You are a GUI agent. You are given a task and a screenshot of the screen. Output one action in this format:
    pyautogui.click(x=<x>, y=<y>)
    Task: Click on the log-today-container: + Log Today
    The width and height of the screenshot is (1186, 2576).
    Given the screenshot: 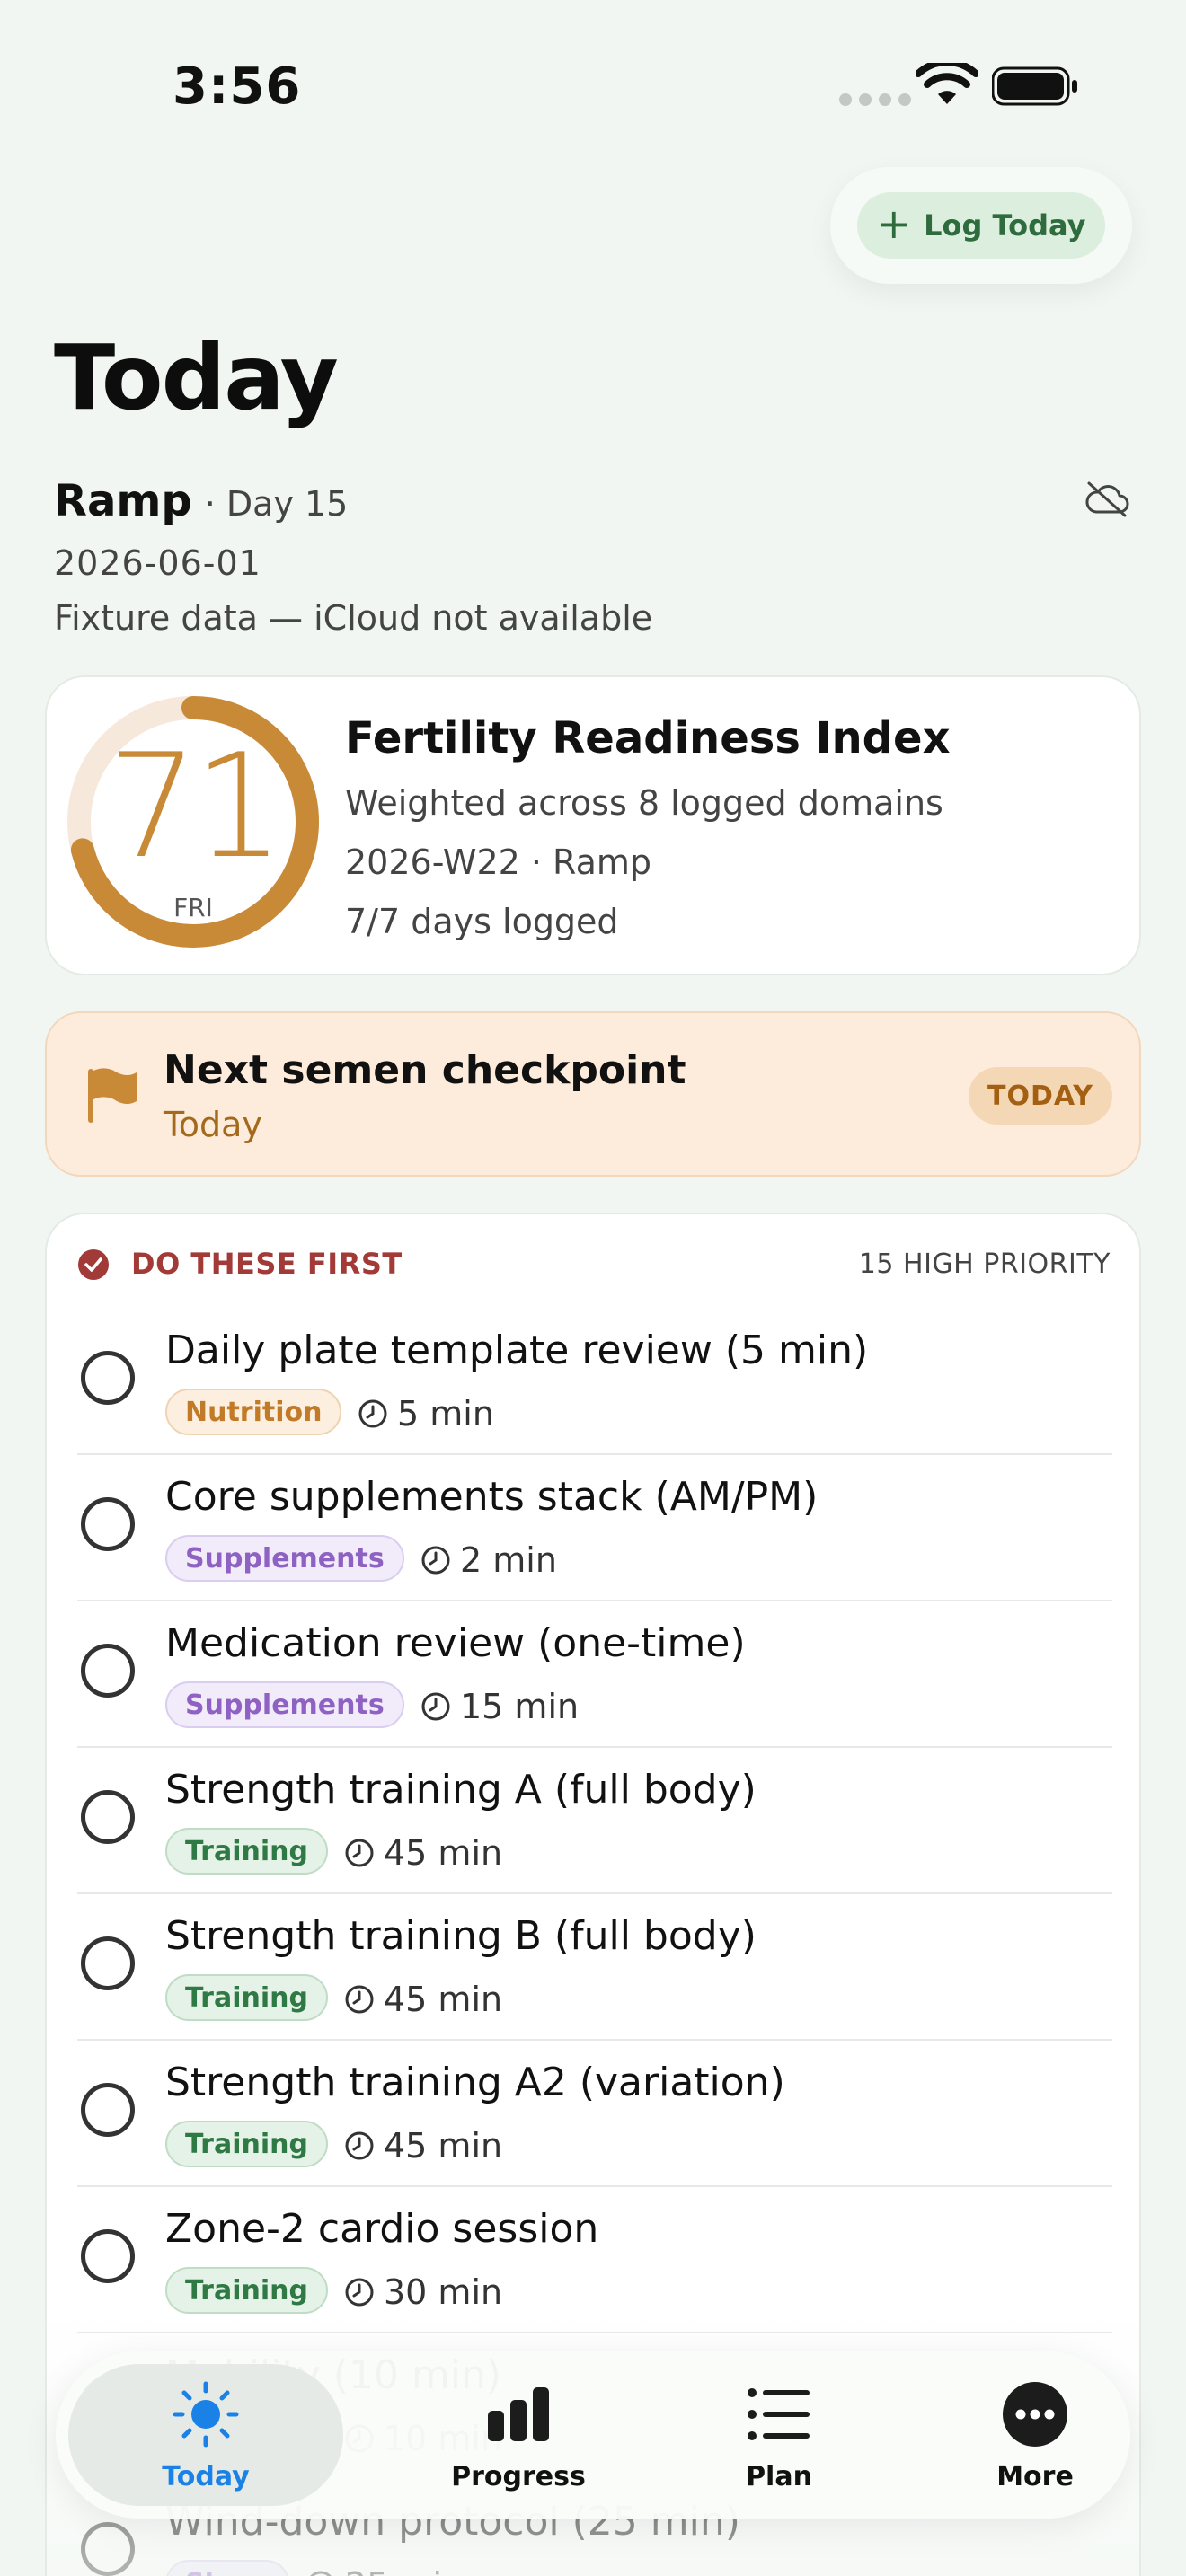 What is the action you would take?
    pyautogui.click(x=981, y=225)
    